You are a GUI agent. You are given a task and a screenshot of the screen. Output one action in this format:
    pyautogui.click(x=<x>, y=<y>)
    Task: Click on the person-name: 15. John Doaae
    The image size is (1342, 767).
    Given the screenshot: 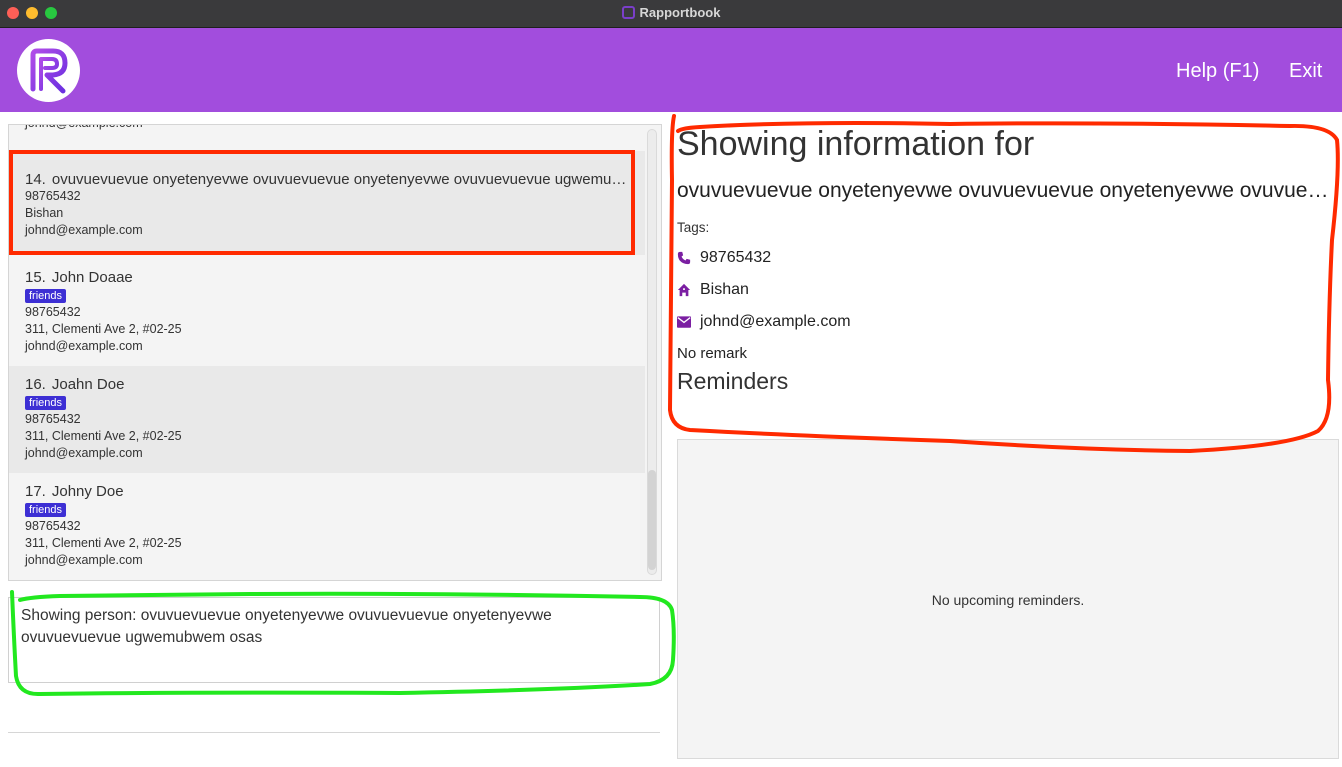 What is the action you would take?
    pyautogui.click(x=335, y=277)
    